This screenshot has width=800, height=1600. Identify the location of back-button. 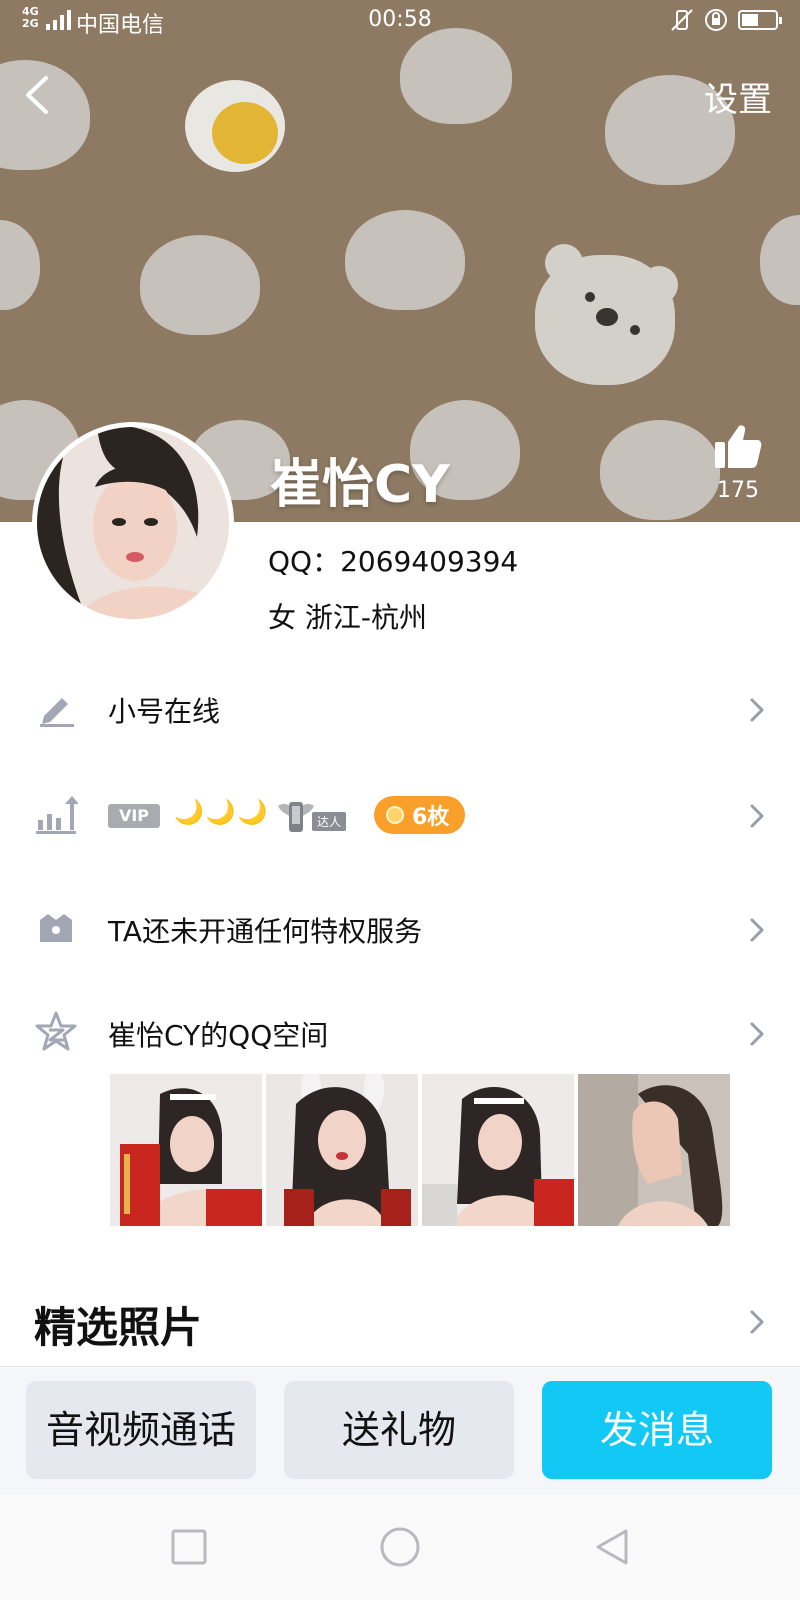
(40, 95).